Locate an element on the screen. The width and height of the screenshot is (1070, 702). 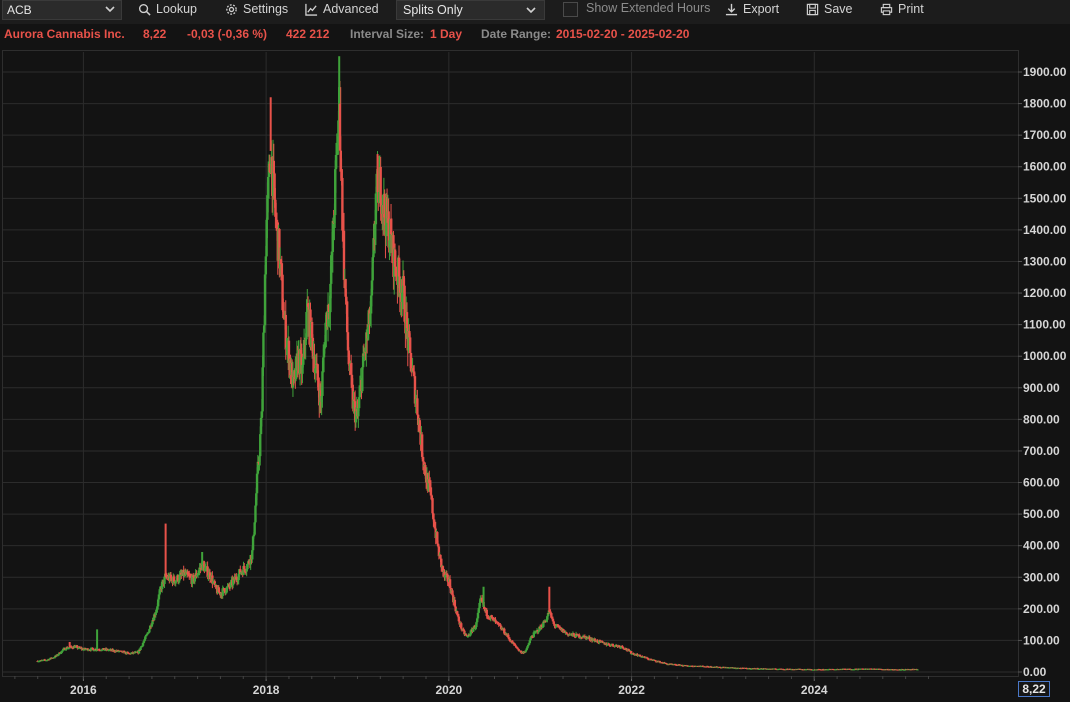
y-tick-label: 0.00 is located at coordinates (1035, 672).